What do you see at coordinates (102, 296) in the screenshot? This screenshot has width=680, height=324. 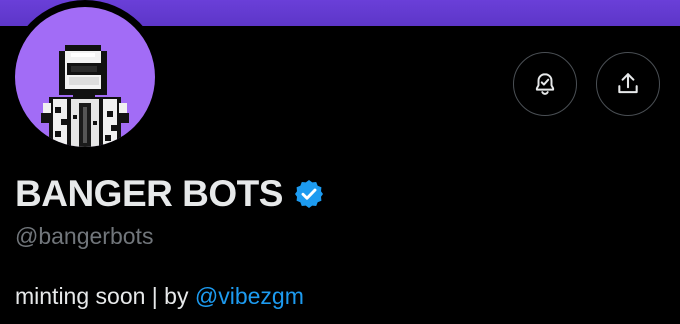 I see `bio-text: minting soon | by` at bounding box center [102, 296].